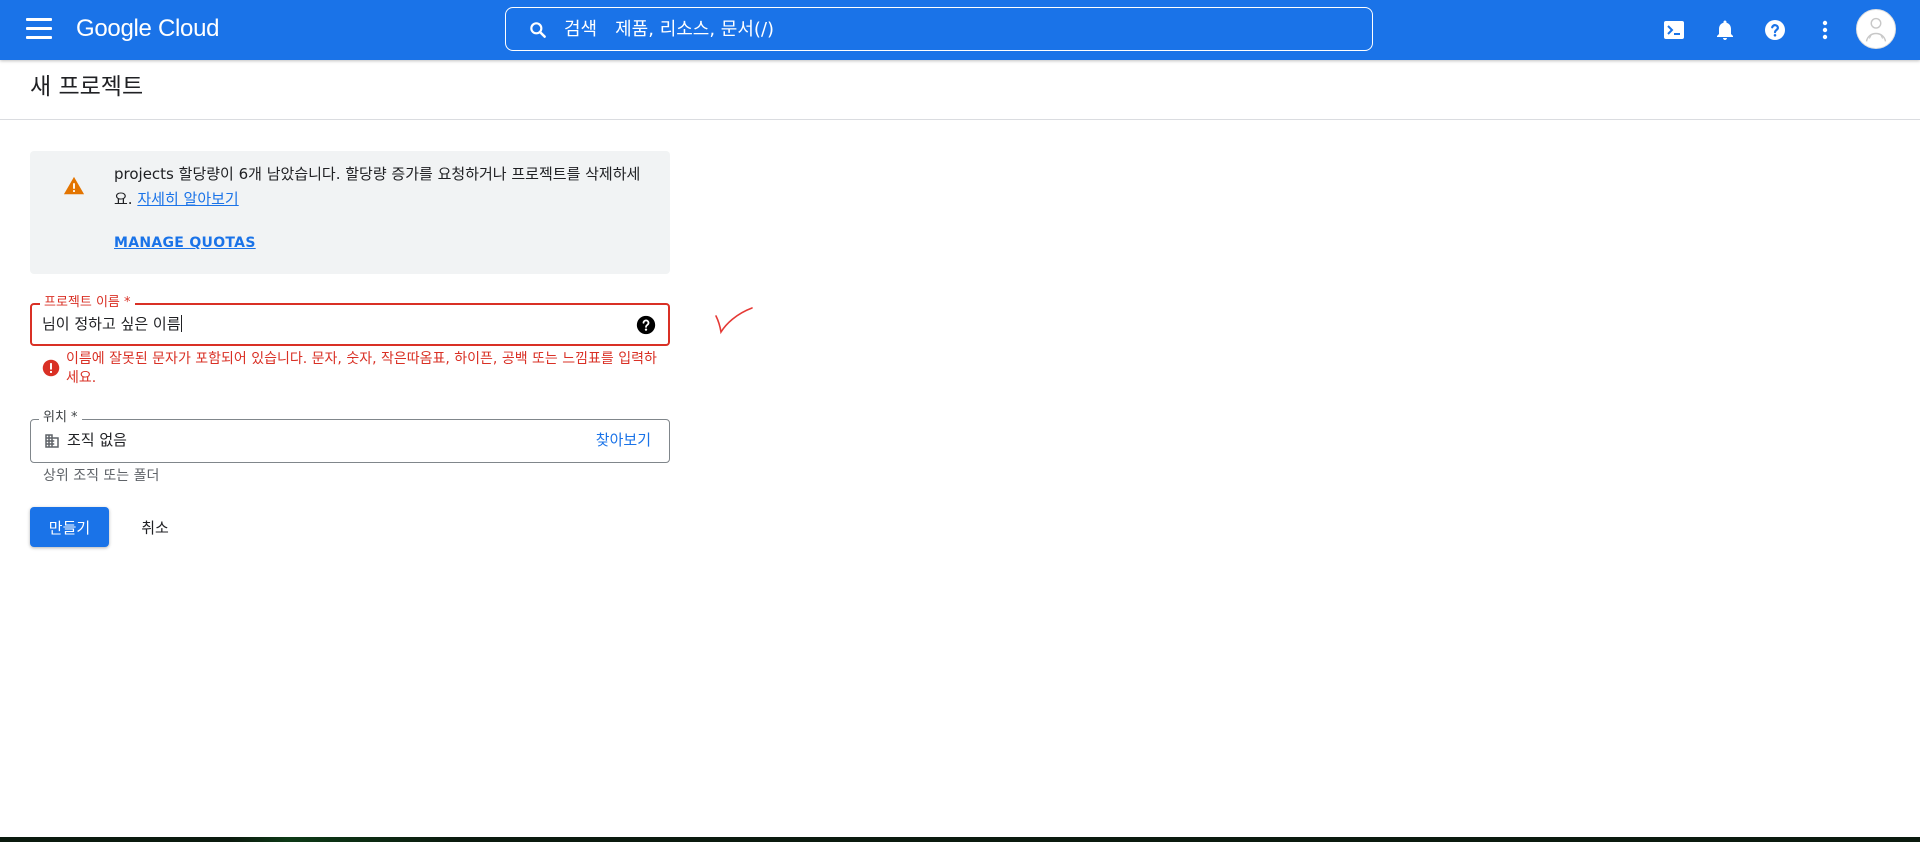 This screenshot has width=1920, height=842. Describe the element at coordinates (39, 30) in the screenshot. I see `menu-icon` at that location.